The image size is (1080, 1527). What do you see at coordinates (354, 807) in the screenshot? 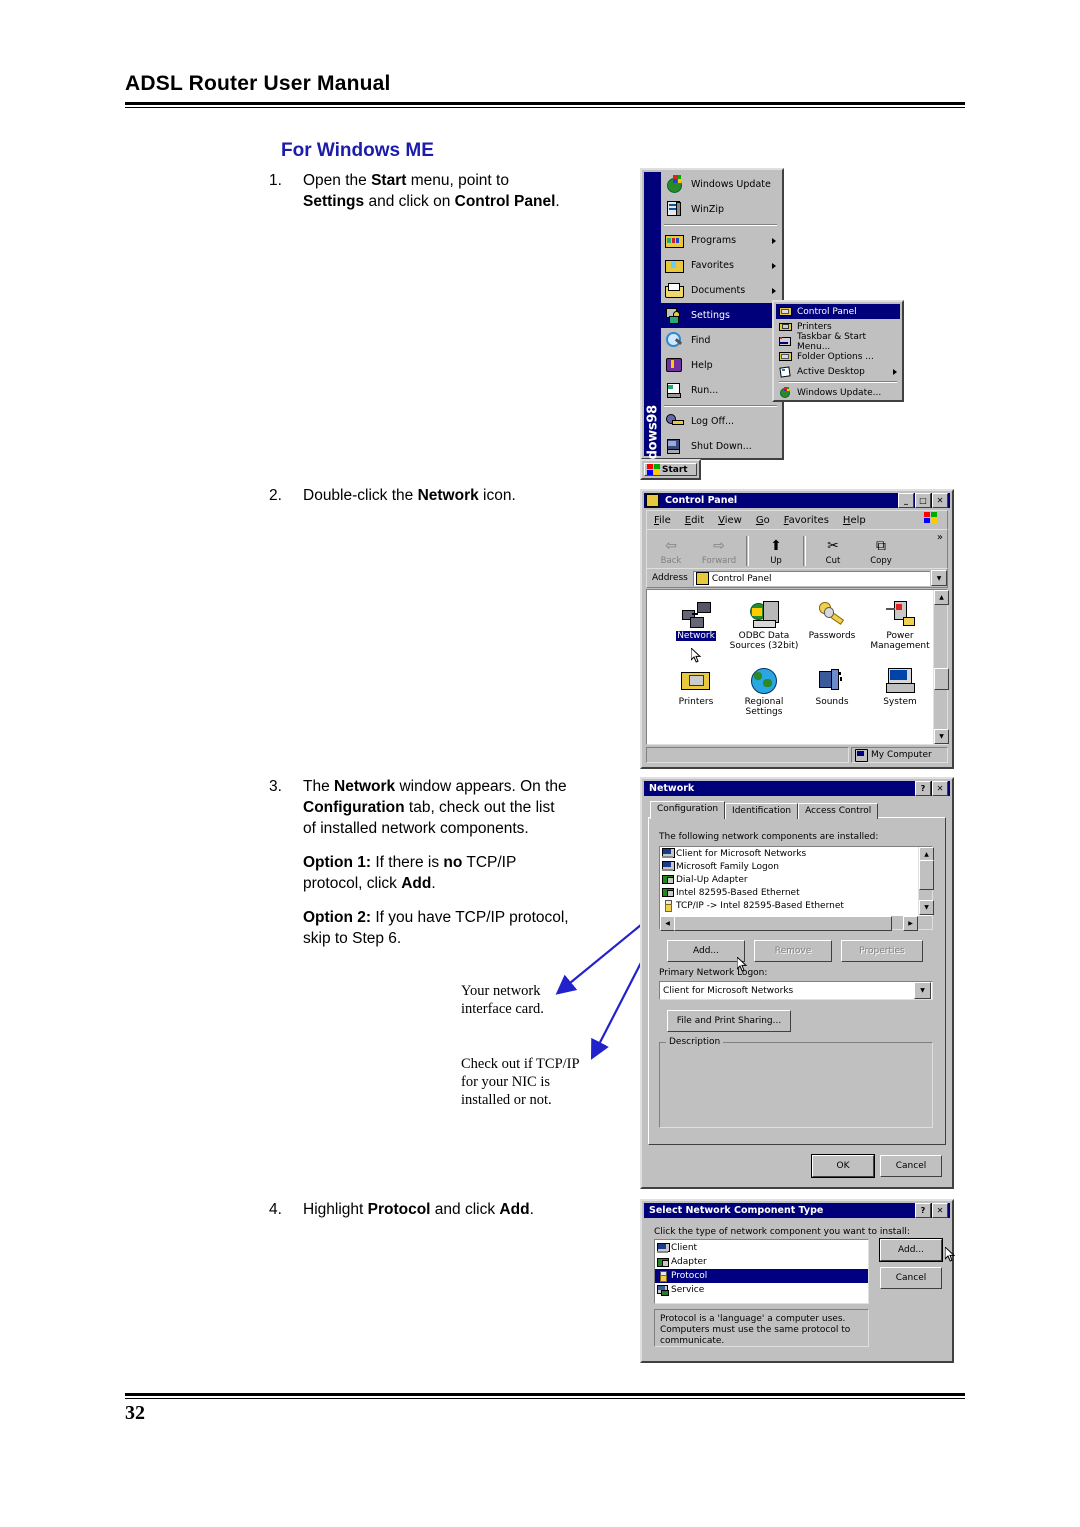
I see `emphasis-text: Configuration` at bounding box center [354, 807].